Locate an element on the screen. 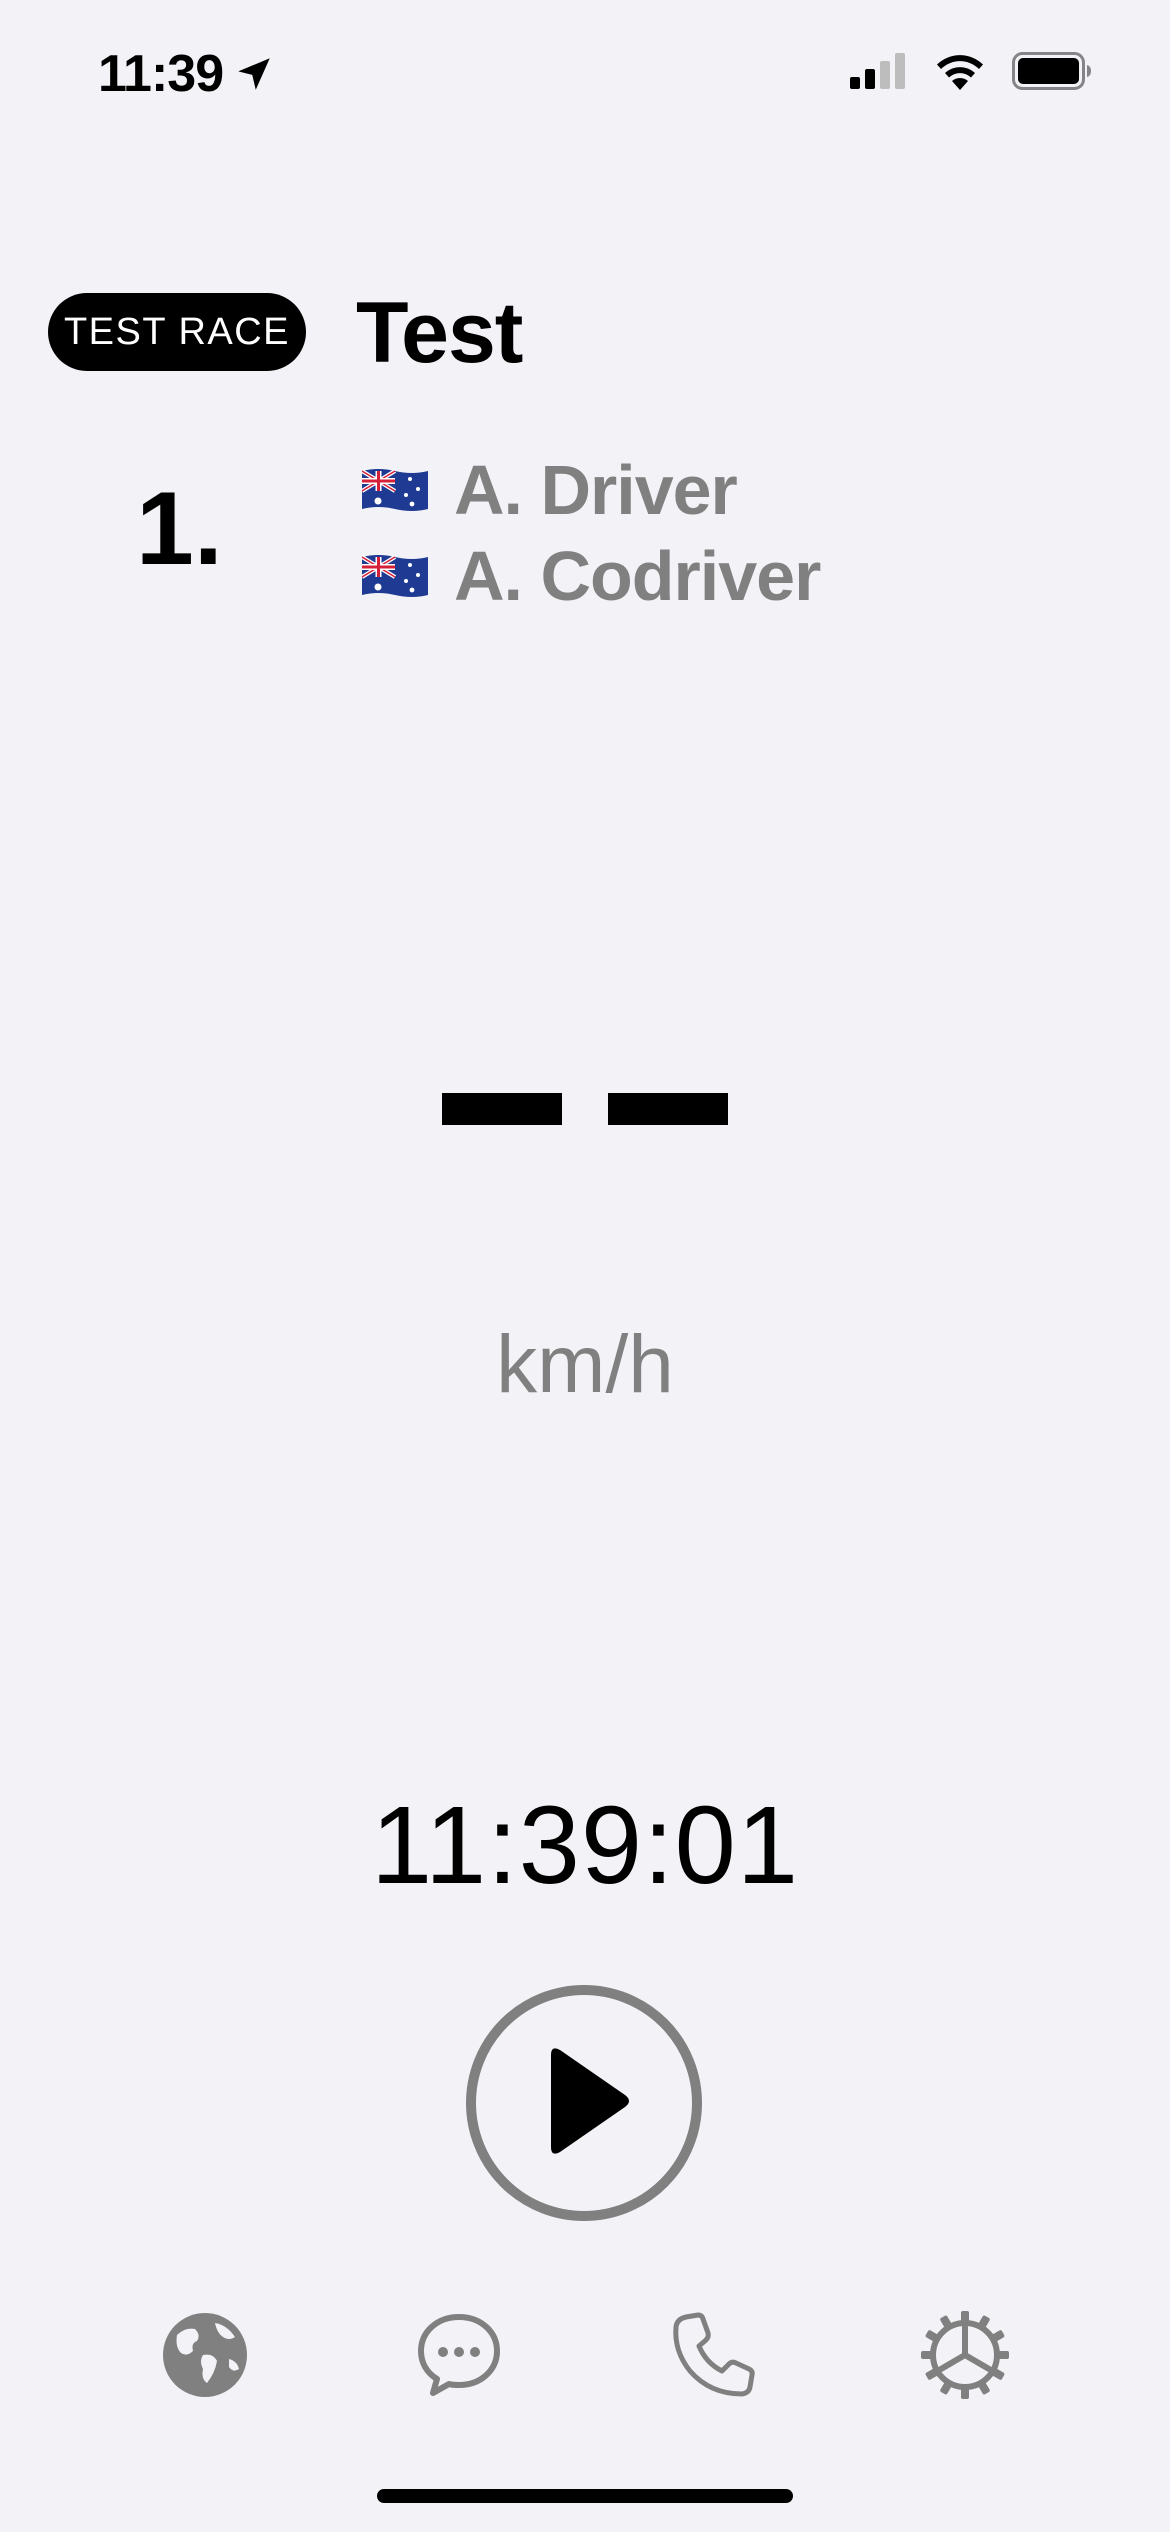 Image resolution: width=1170 pixels, height=2532 pixels. codriver-name: A. Codriver is located at coordinates (637, 576).